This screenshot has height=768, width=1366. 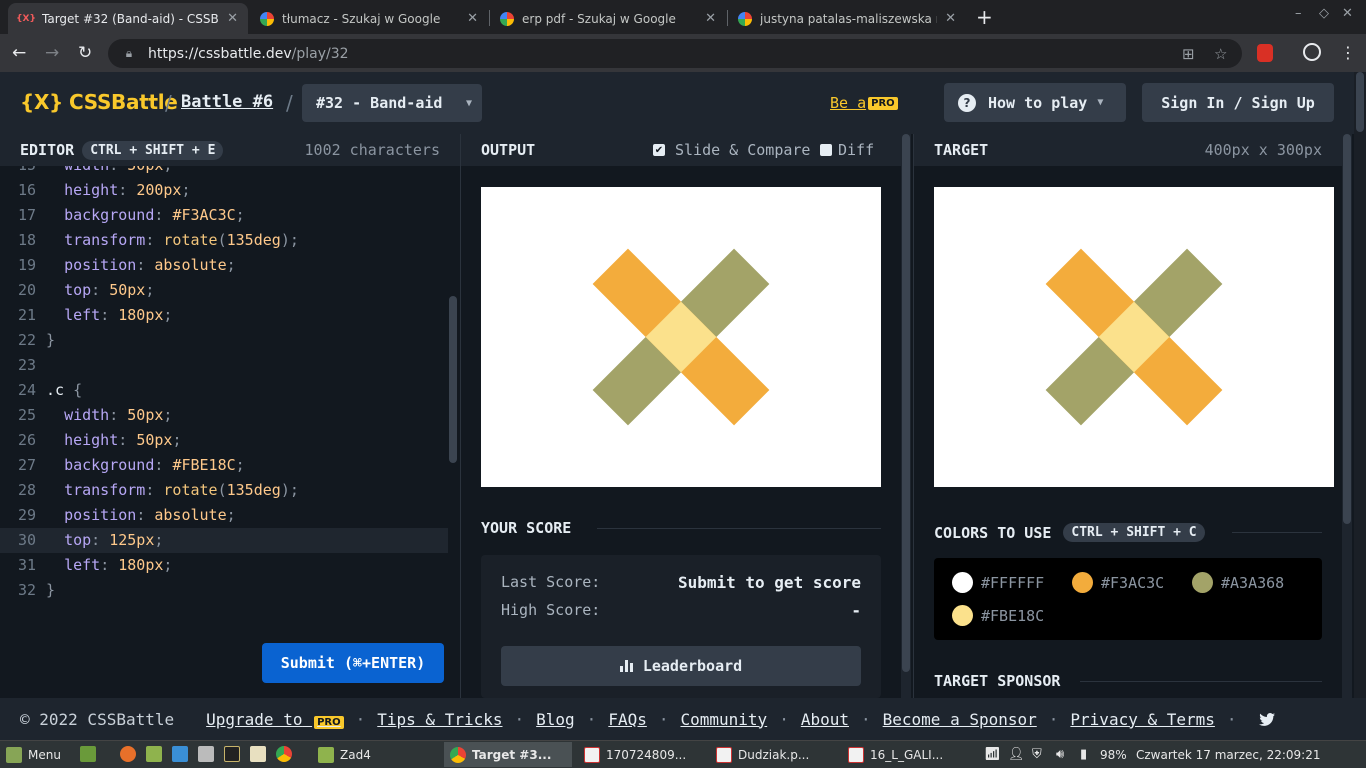 I want to click on code-line: 20 top: 50px;, so click(x=224, y=290).